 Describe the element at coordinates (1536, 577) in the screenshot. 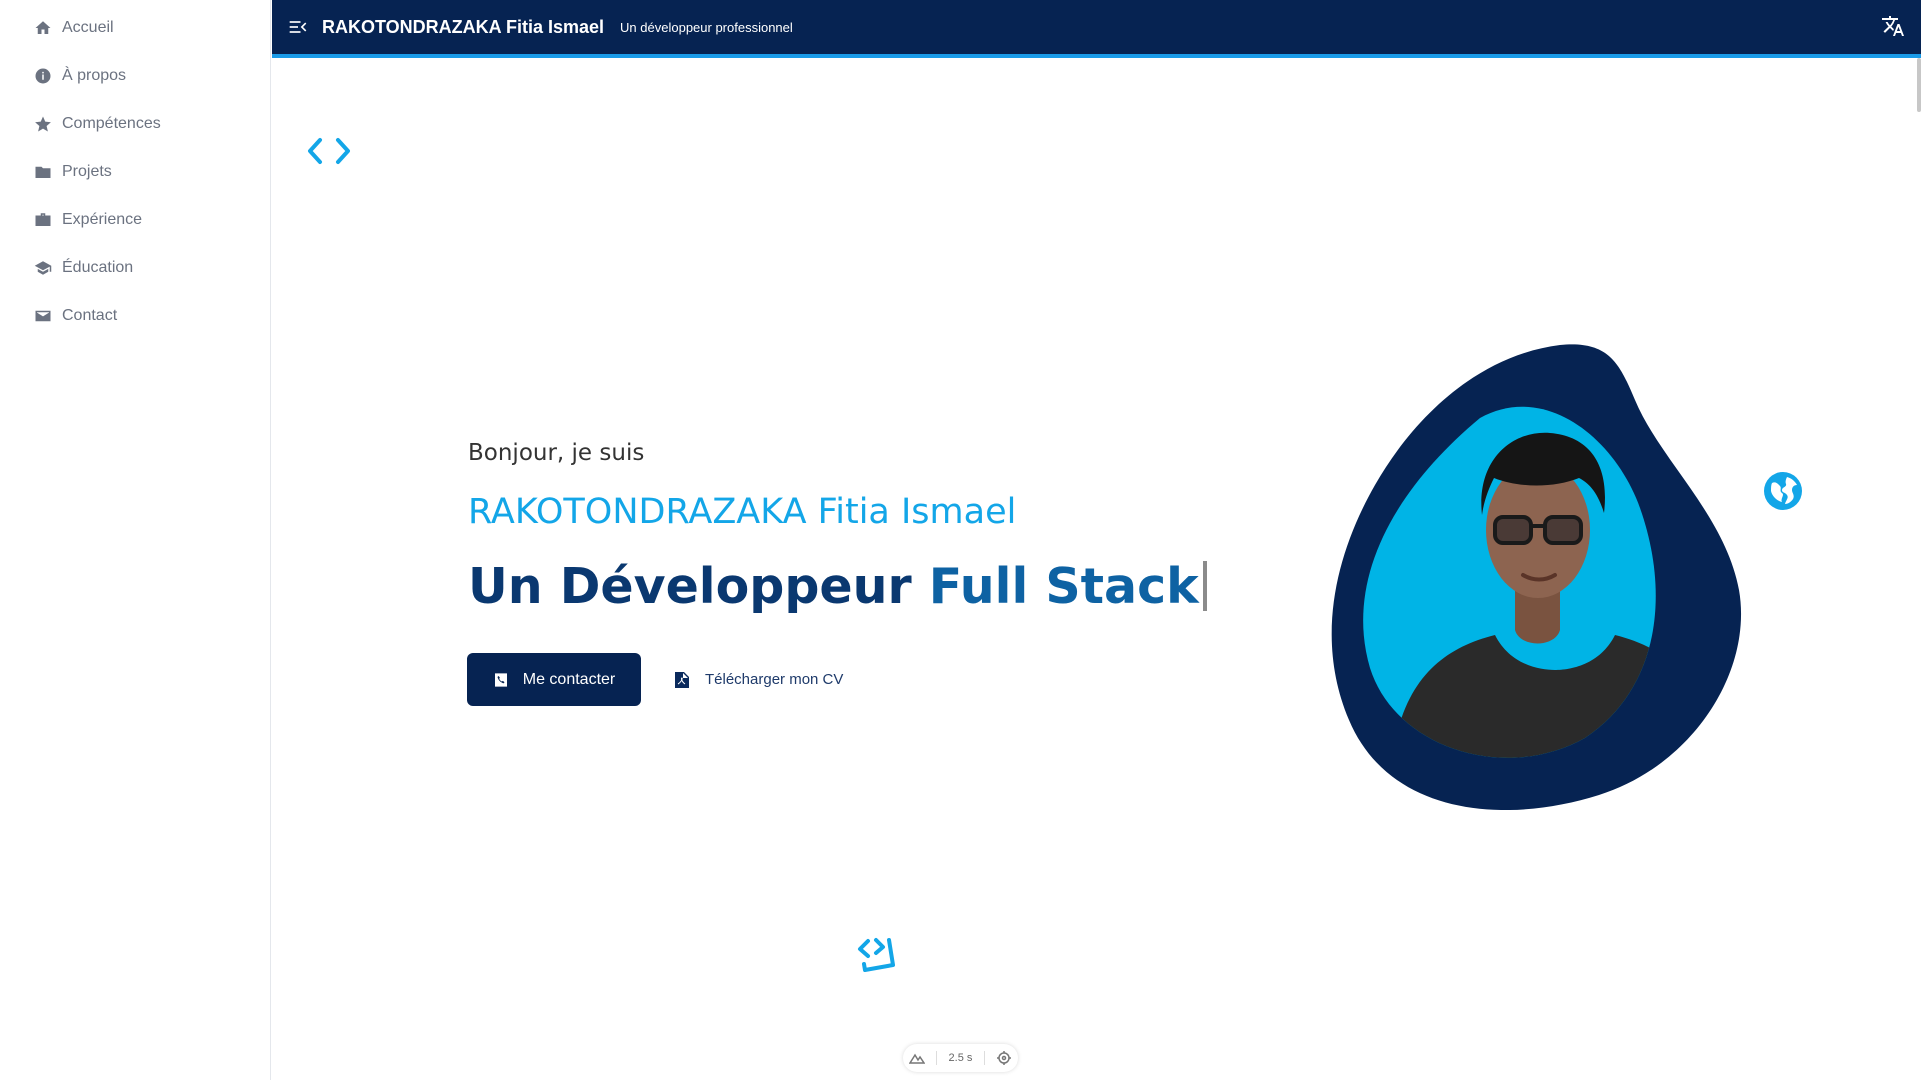

I see `profile-photo` at that location.